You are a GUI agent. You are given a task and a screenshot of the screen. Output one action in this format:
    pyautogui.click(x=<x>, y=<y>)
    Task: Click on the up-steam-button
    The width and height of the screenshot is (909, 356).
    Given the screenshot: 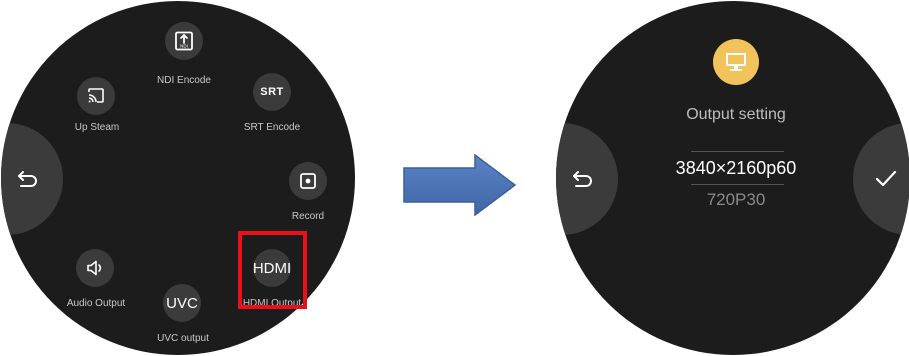 What is the action you would take?
    pyautogui.click(x=96, y=96)
    